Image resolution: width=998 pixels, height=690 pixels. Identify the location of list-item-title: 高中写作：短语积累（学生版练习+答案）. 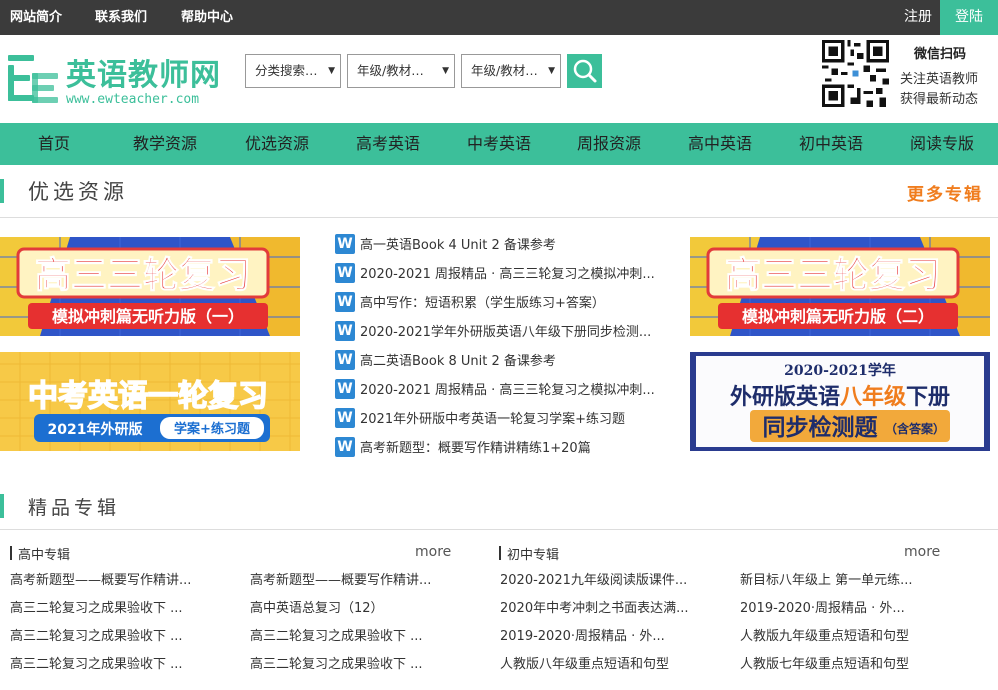
(482, 303).